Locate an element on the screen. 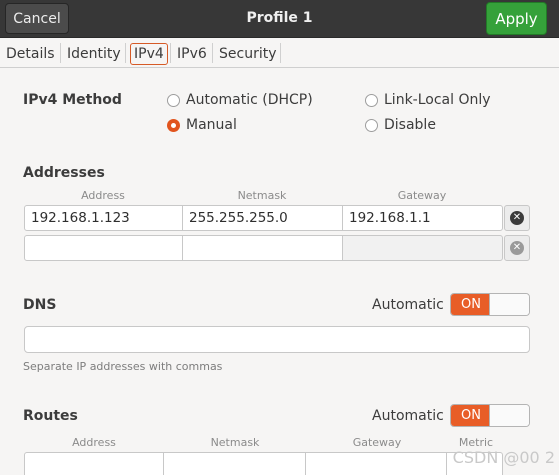  radio-checked-icon is located at coordinates (173, 125).